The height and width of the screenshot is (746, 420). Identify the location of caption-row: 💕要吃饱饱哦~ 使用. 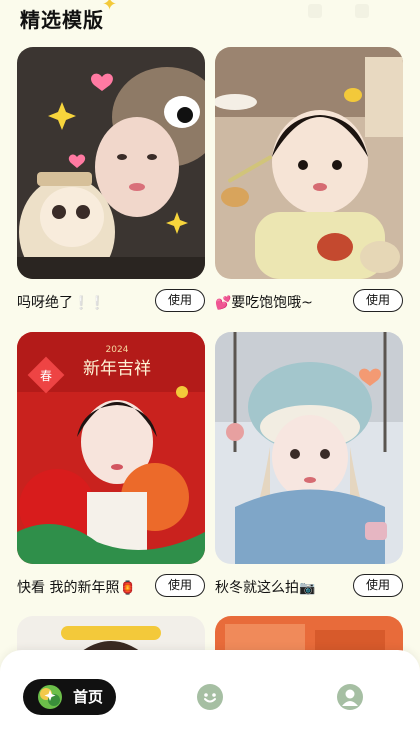
(309, 301).